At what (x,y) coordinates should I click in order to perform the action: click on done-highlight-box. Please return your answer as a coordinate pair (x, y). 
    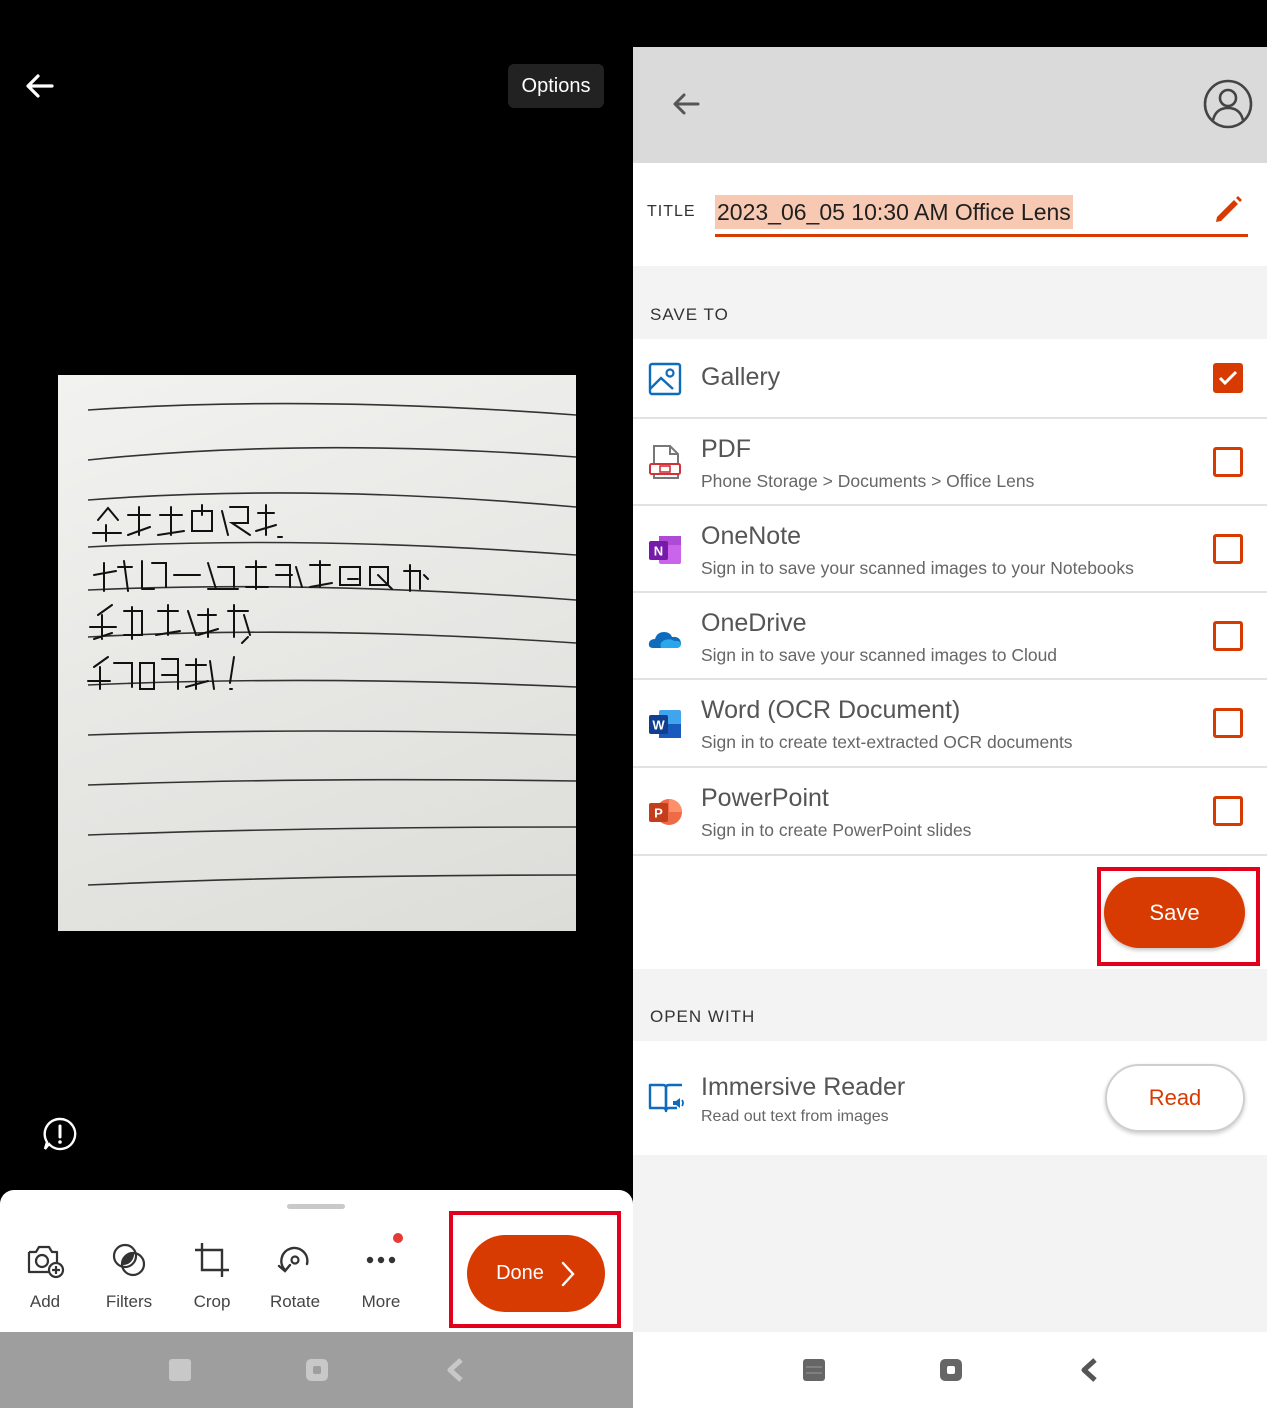
    Looking at the image, I should click on (535, 1269).